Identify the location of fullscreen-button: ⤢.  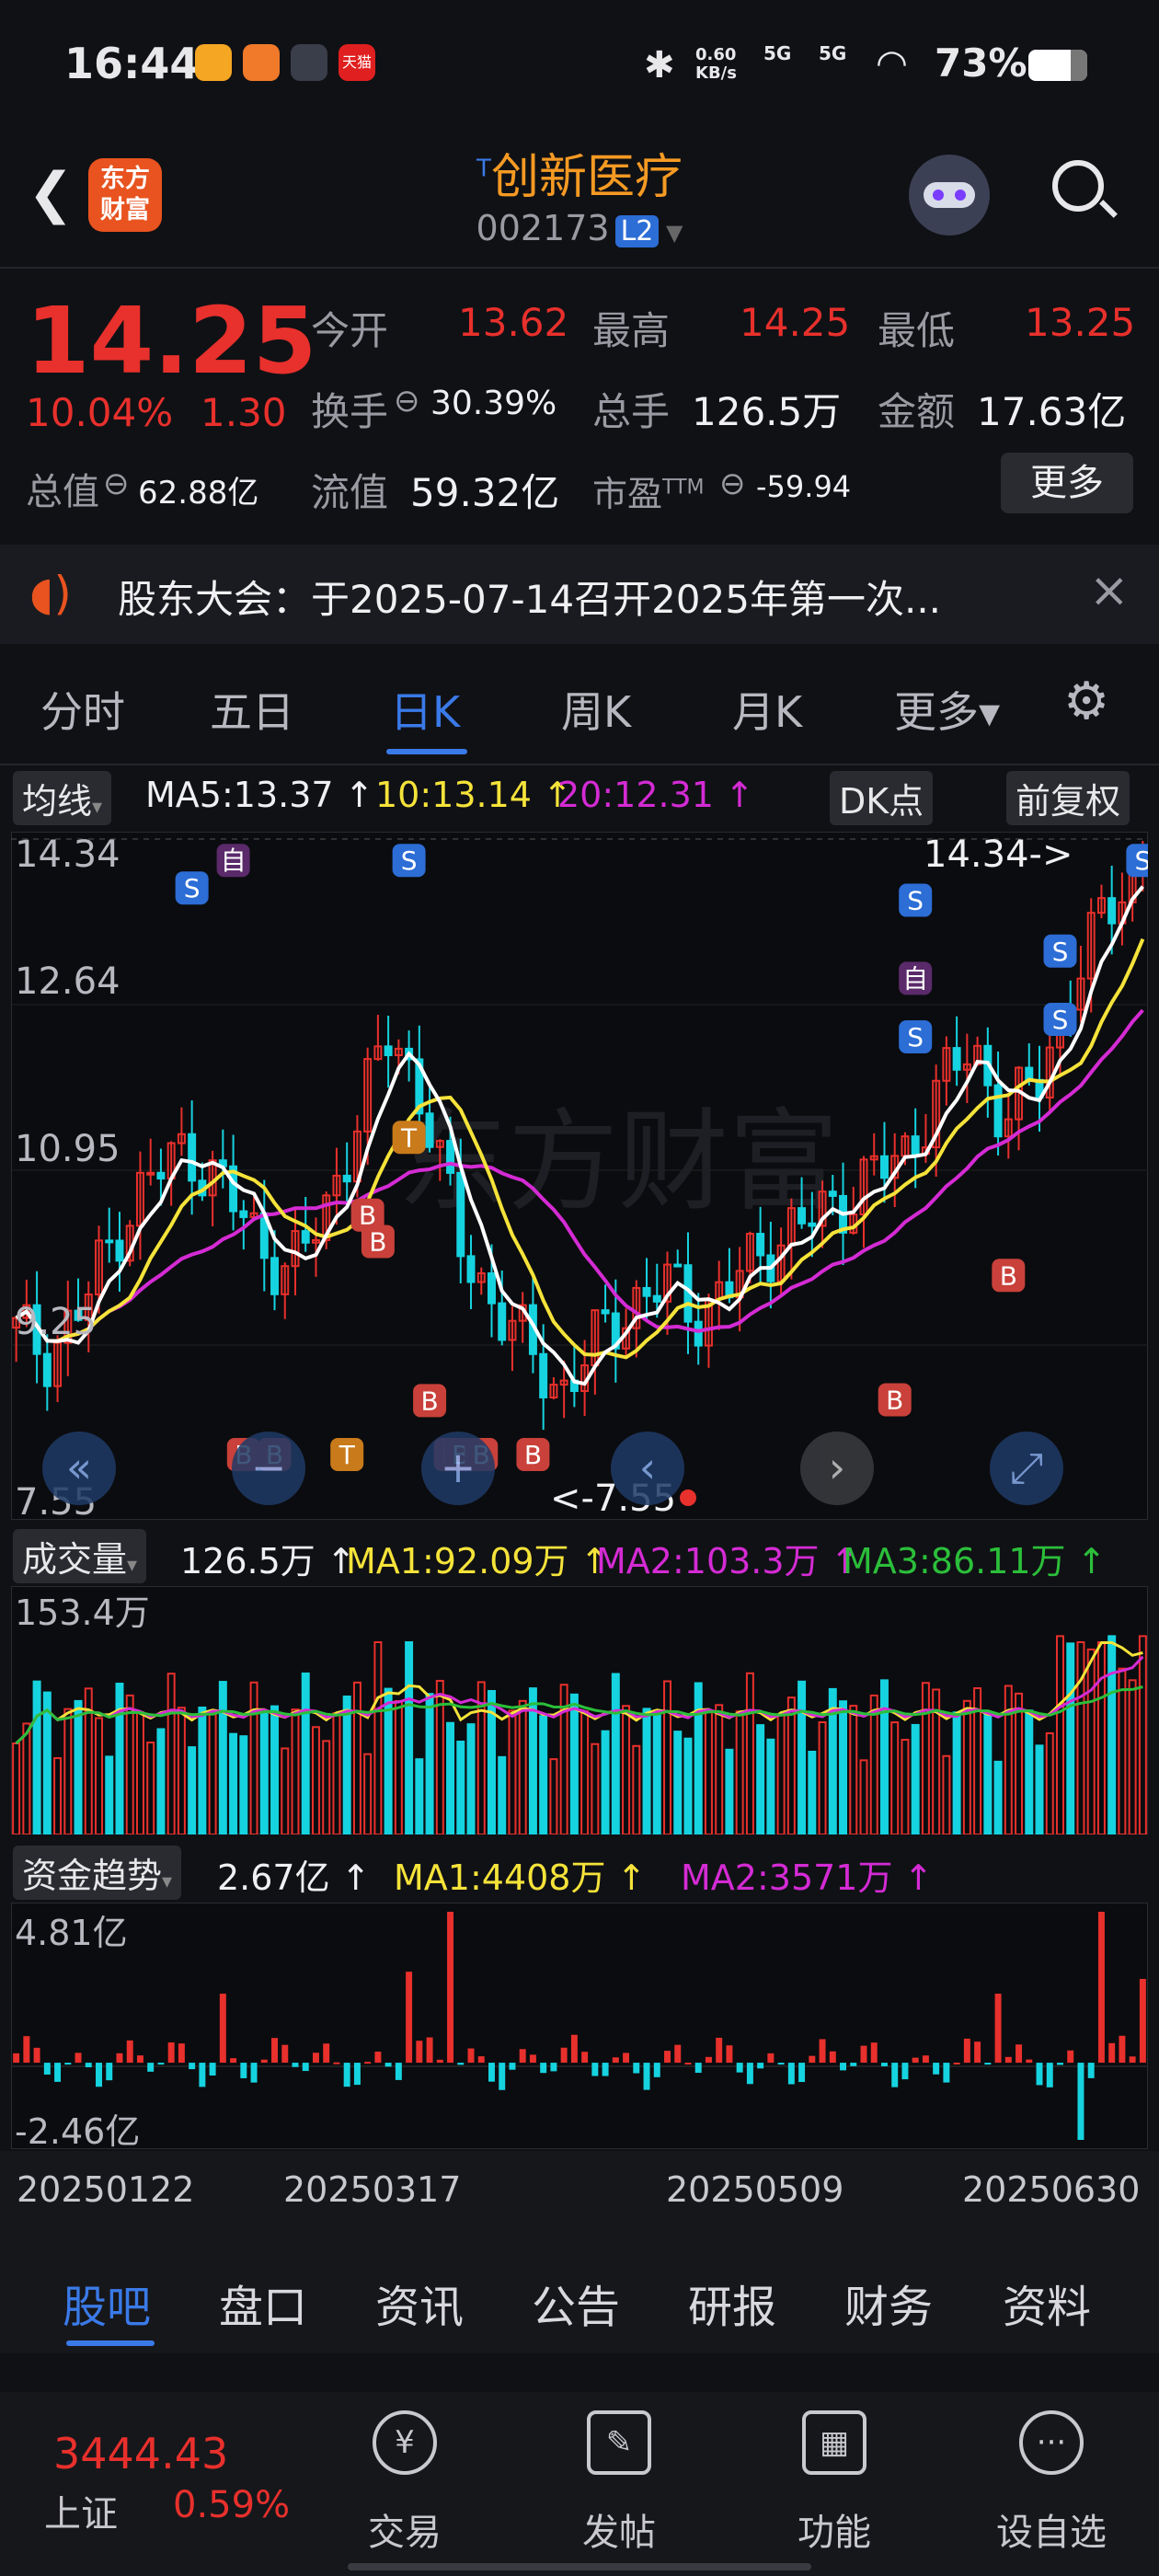
(1026, 1468).